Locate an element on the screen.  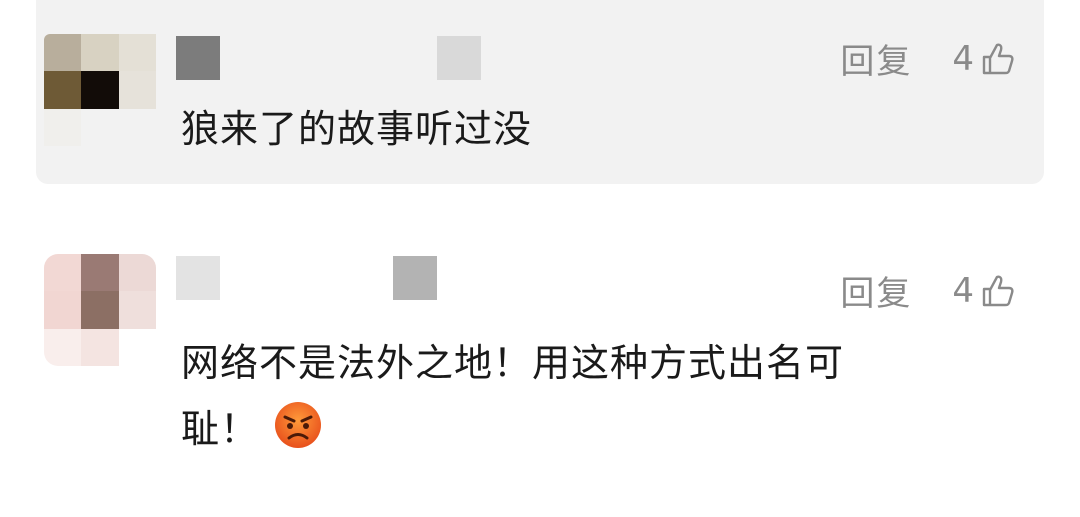
angry-face-icon is located at coordinates (298, 425).